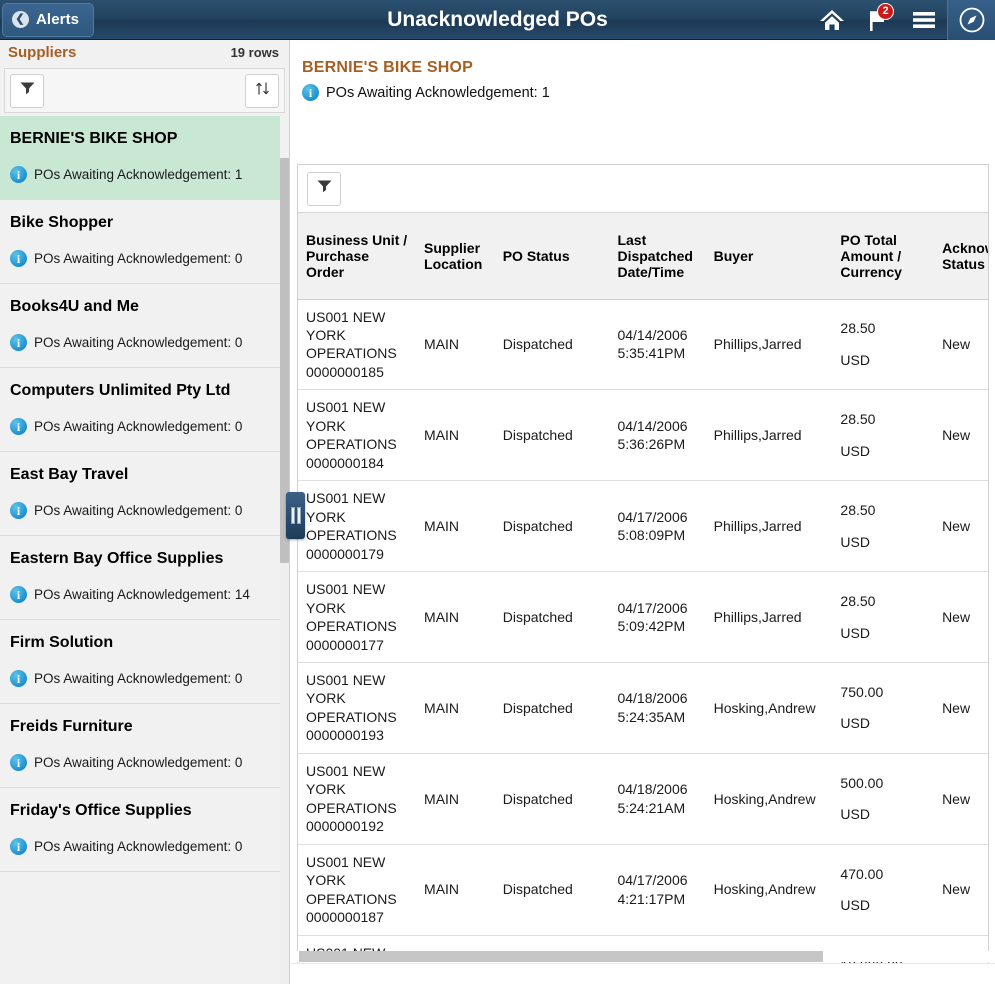  I want to click on home-icon, so click(832, 20).